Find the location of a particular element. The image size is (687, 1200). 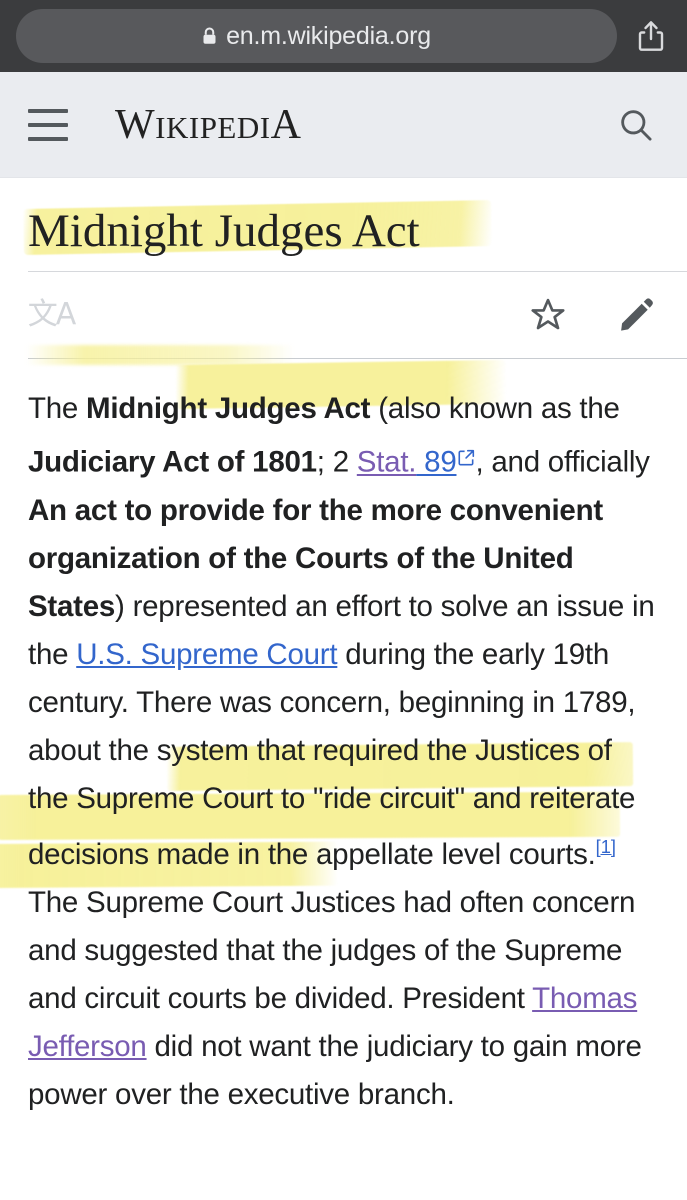

url-bar: en.m.wikipedia.org is located at coordinates (316, 36).